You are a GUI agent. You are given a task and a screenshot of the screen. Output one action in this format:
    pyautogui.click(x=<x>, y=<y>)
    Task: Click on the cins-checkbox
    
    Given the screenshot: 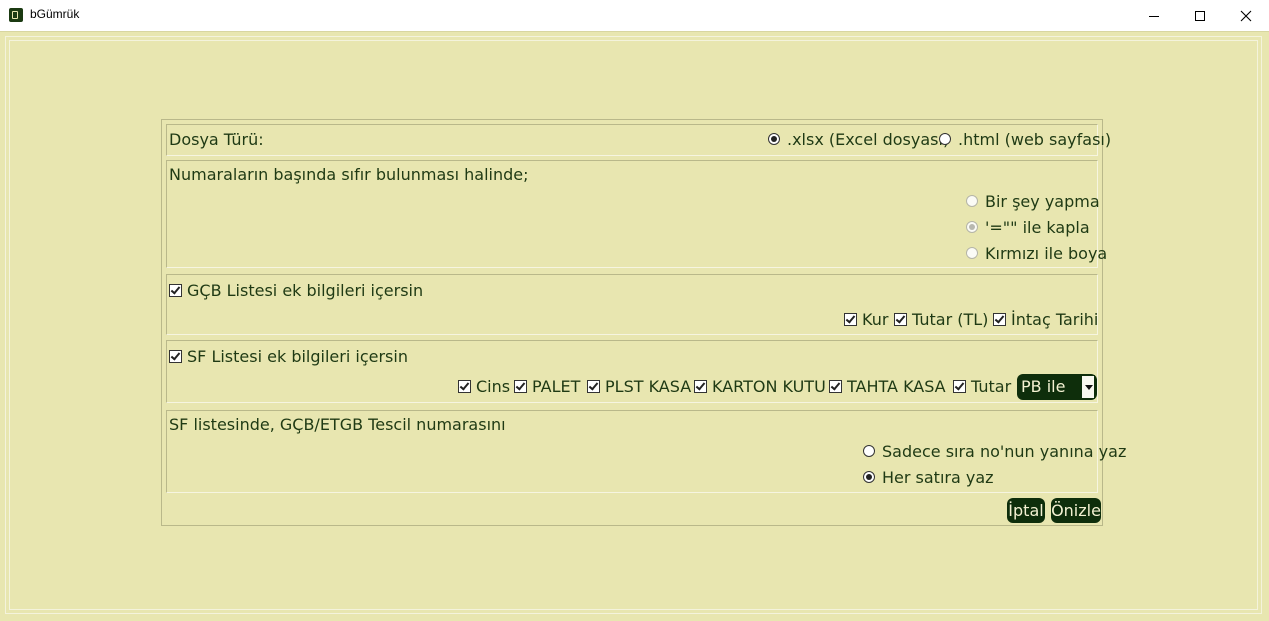 What is the action you would take?
    pyautogui.click(x=464, y=386)
    